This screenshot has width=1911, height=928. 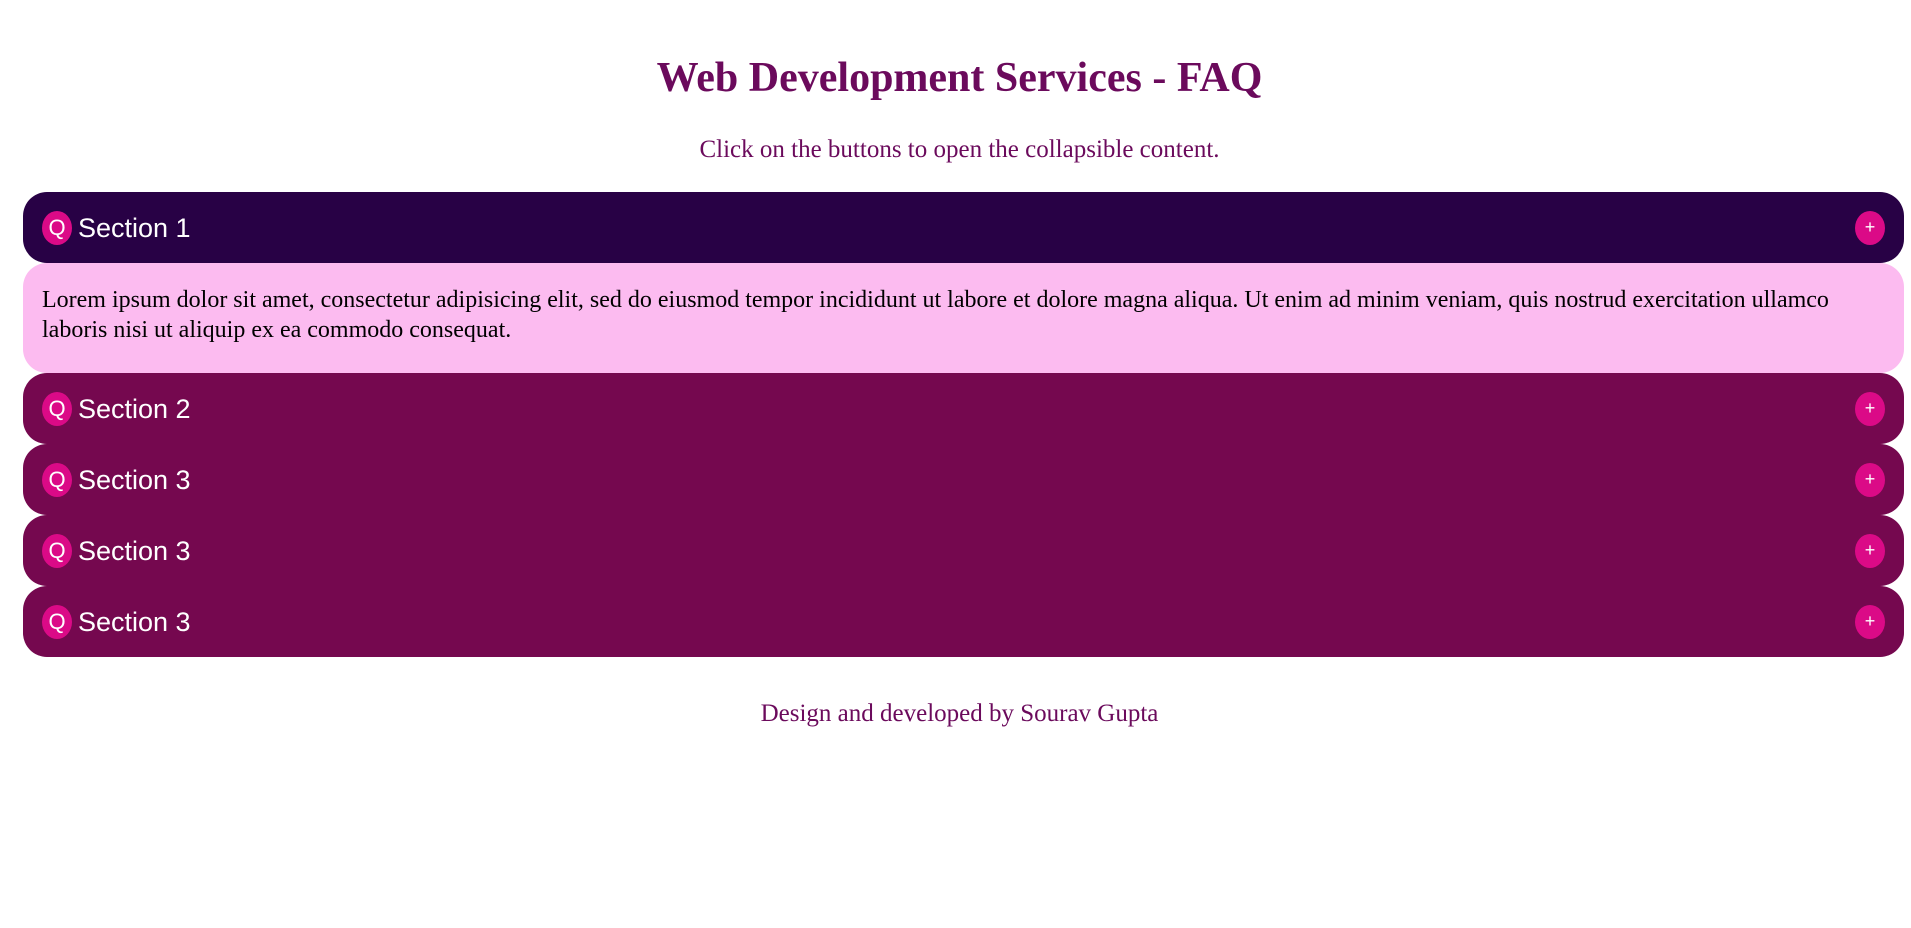 I want to click on accordion-button-section-2: Q Section 2 +, so click(x=963, y=408).